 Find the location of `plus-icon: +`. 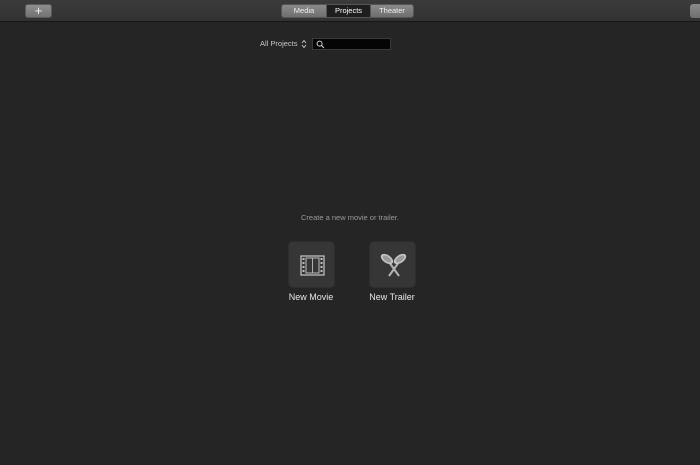

plus-icon: + is located at coordinates (38, 10).